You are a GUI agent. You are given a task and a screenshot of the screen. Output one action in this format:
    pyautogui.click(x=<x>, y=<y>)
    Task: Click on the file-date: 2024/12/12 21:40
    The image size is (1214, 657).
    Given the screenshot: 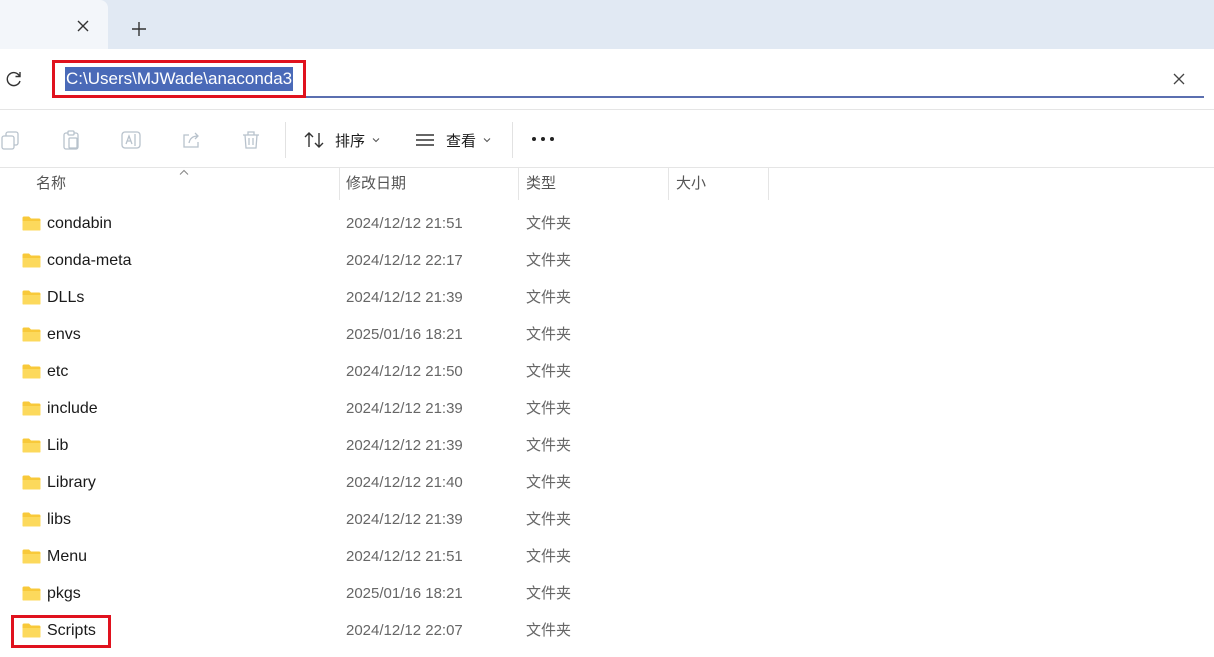 What is the action you would take?
    pyautogui.click(x=404, y=482)
    